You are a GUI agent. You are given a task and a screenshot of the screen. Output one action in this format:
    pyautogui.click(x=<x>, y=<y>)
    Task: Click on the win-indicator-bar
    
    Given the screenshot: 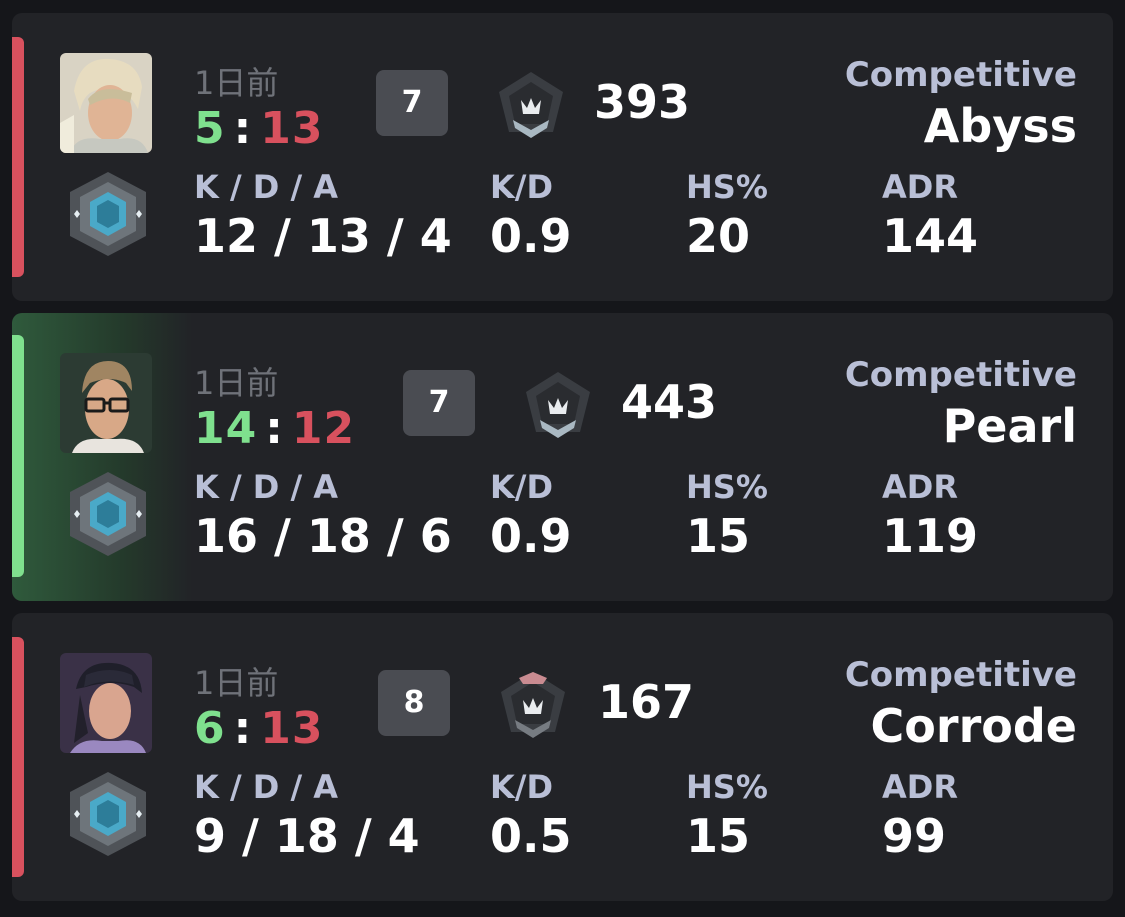 What is the action you would take?
    pyautogui.click(x=18, y=456)
    